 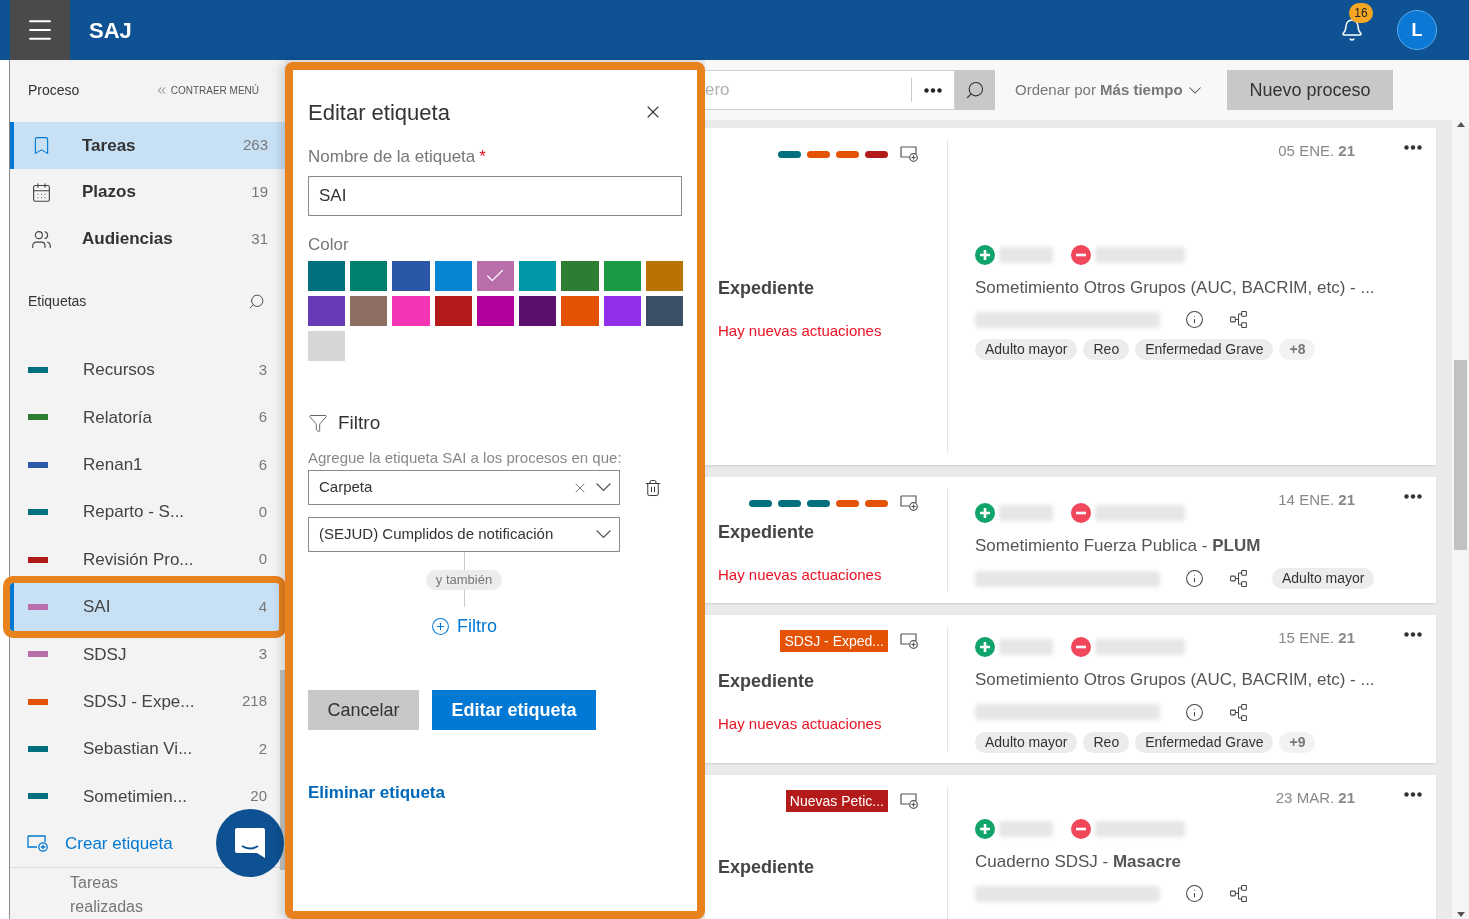 What do you see at coordinates (262, 606) in the screenshot?
I see `label-count: 4` at bounding box center [262, 606].